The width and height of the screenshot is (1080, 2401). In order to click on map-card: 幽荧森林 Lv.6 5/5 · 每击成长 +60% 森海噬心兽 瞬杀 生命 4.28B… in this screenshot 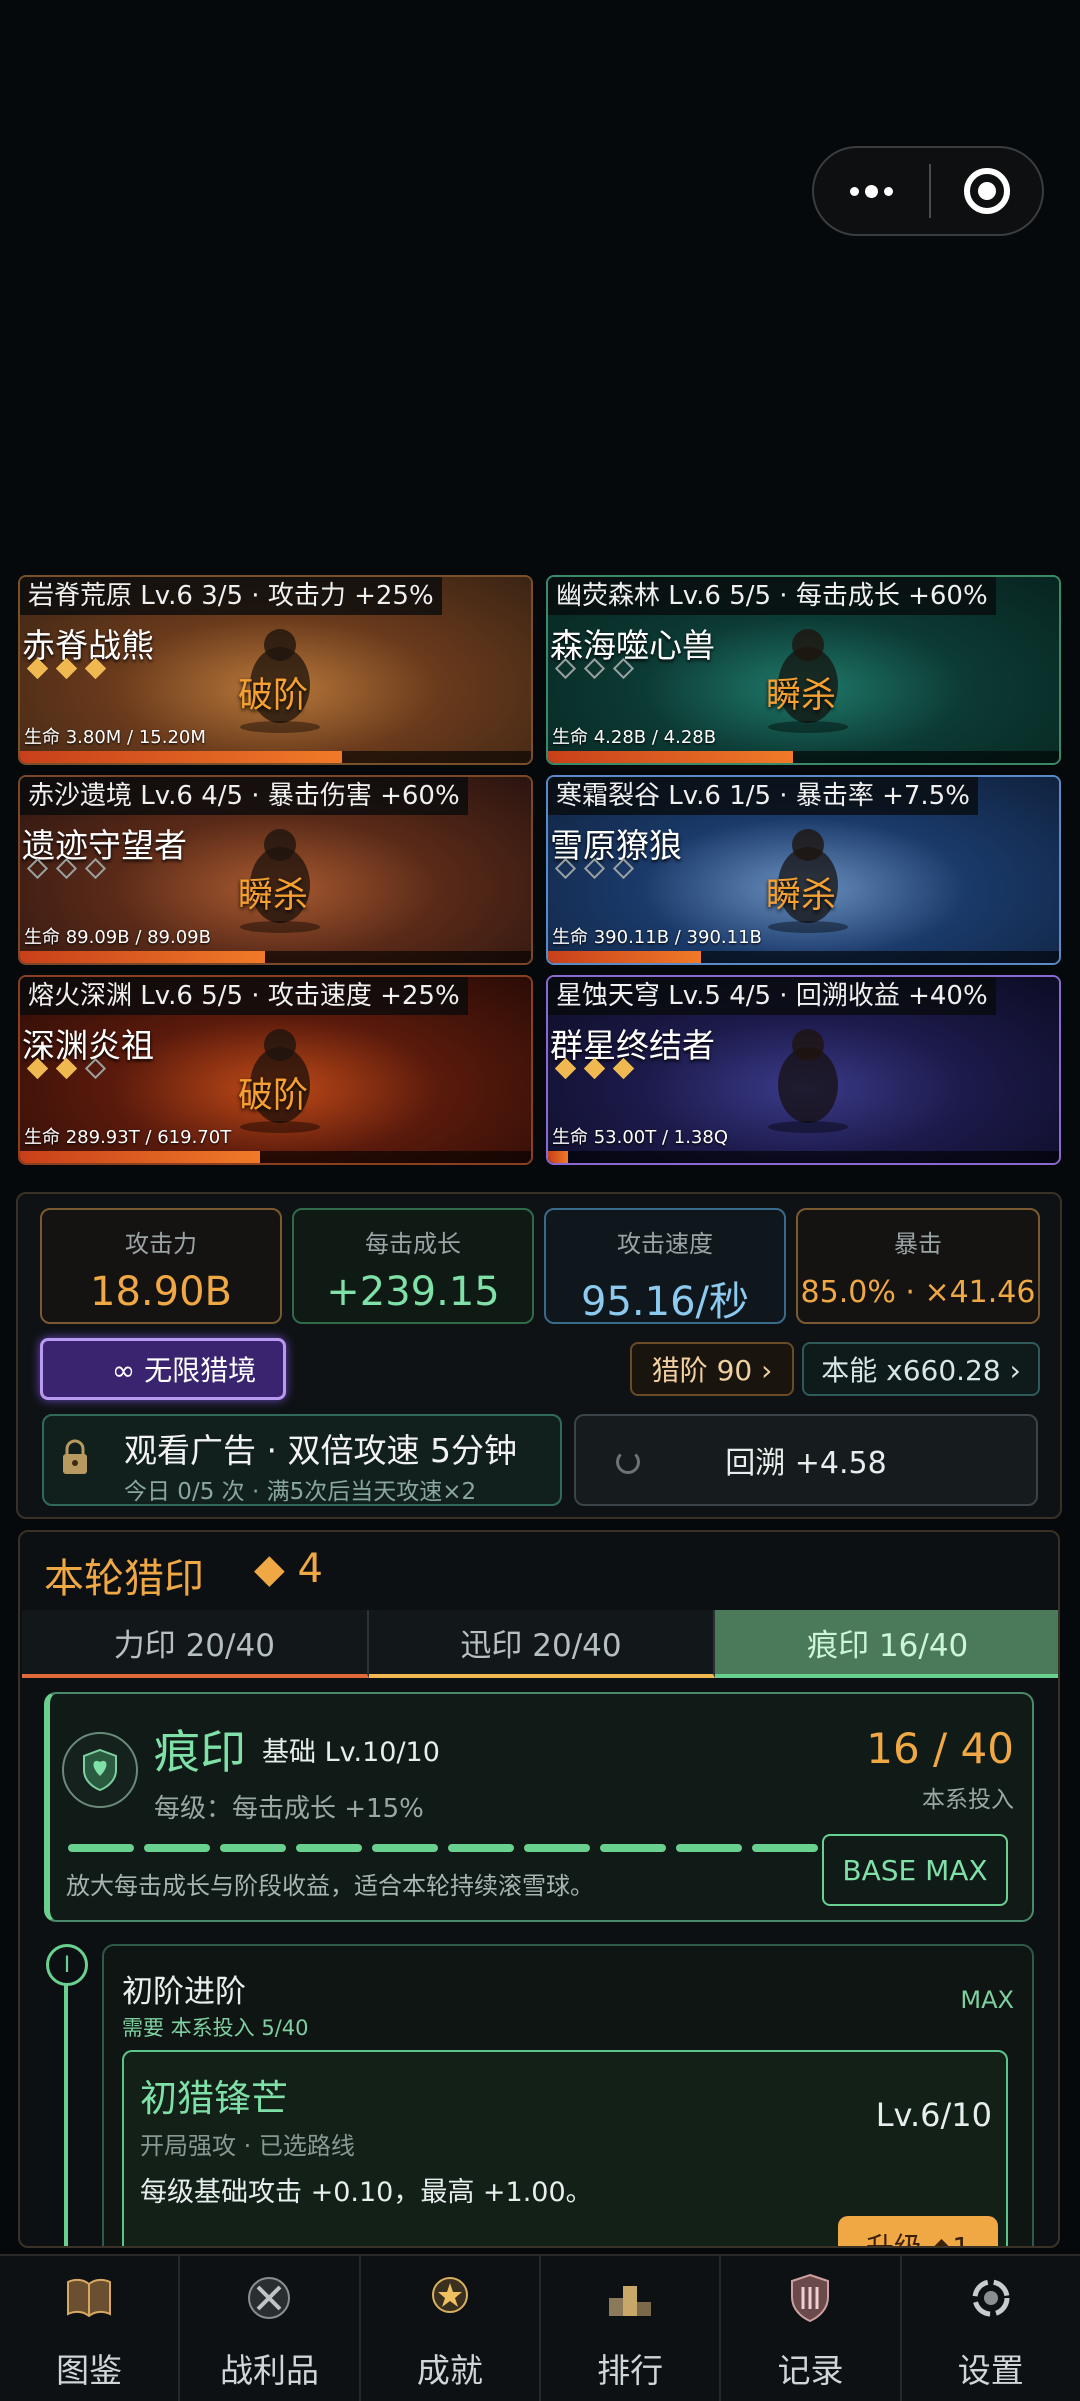, I will do `click(803, 670)`.